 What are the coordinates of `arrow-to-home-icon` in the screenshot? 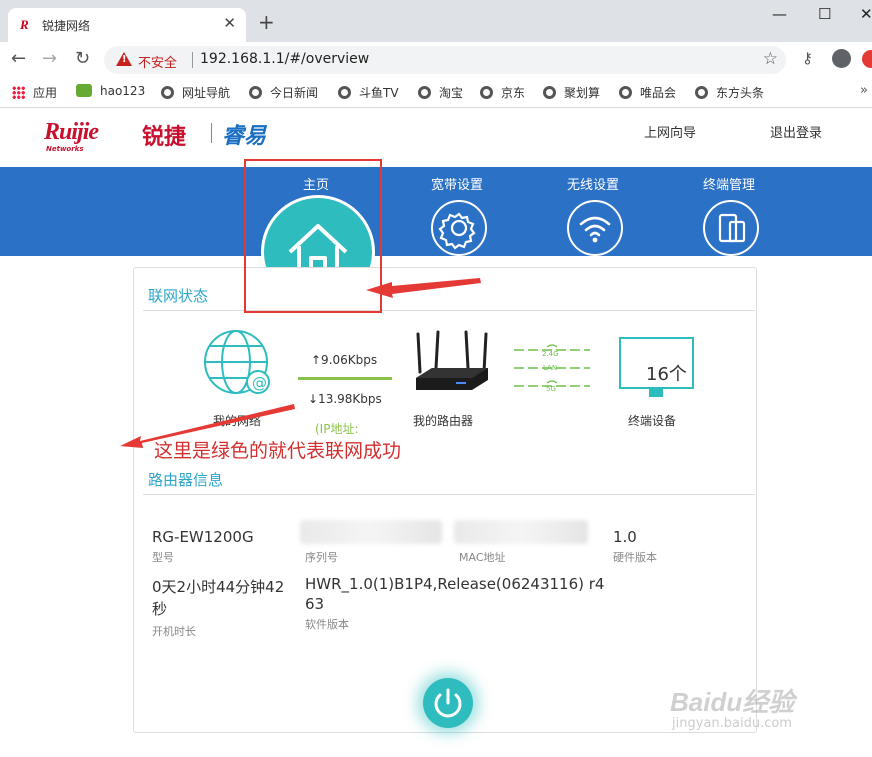 It's located at (423, 288).